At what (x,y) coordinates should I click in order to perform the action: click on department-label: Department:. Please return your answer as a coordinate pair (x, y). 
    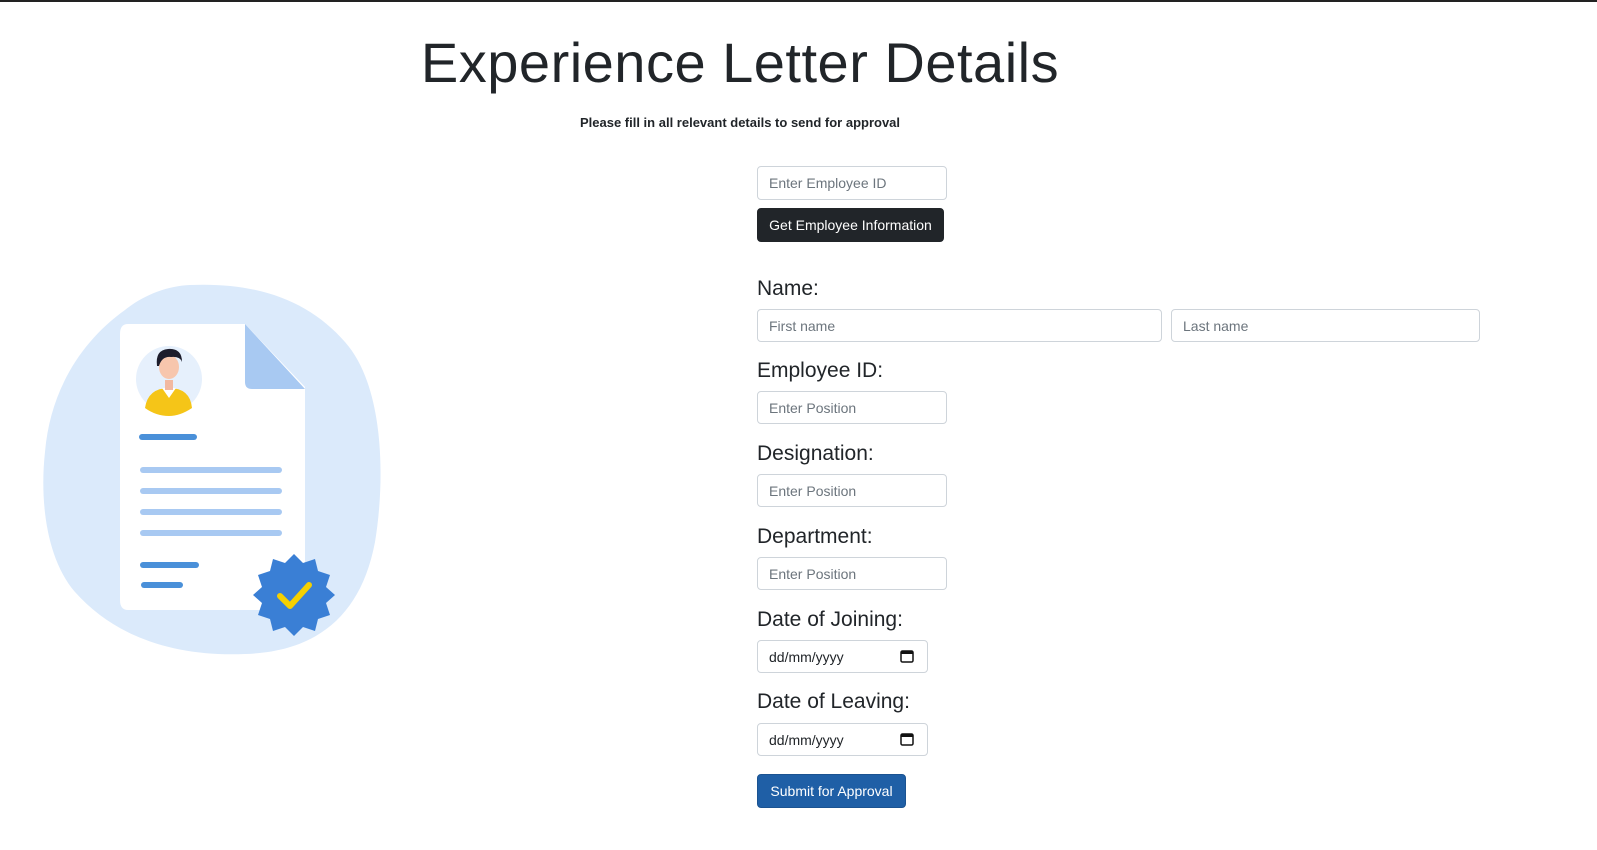
    Looking at the image, I should click on (815, 536).